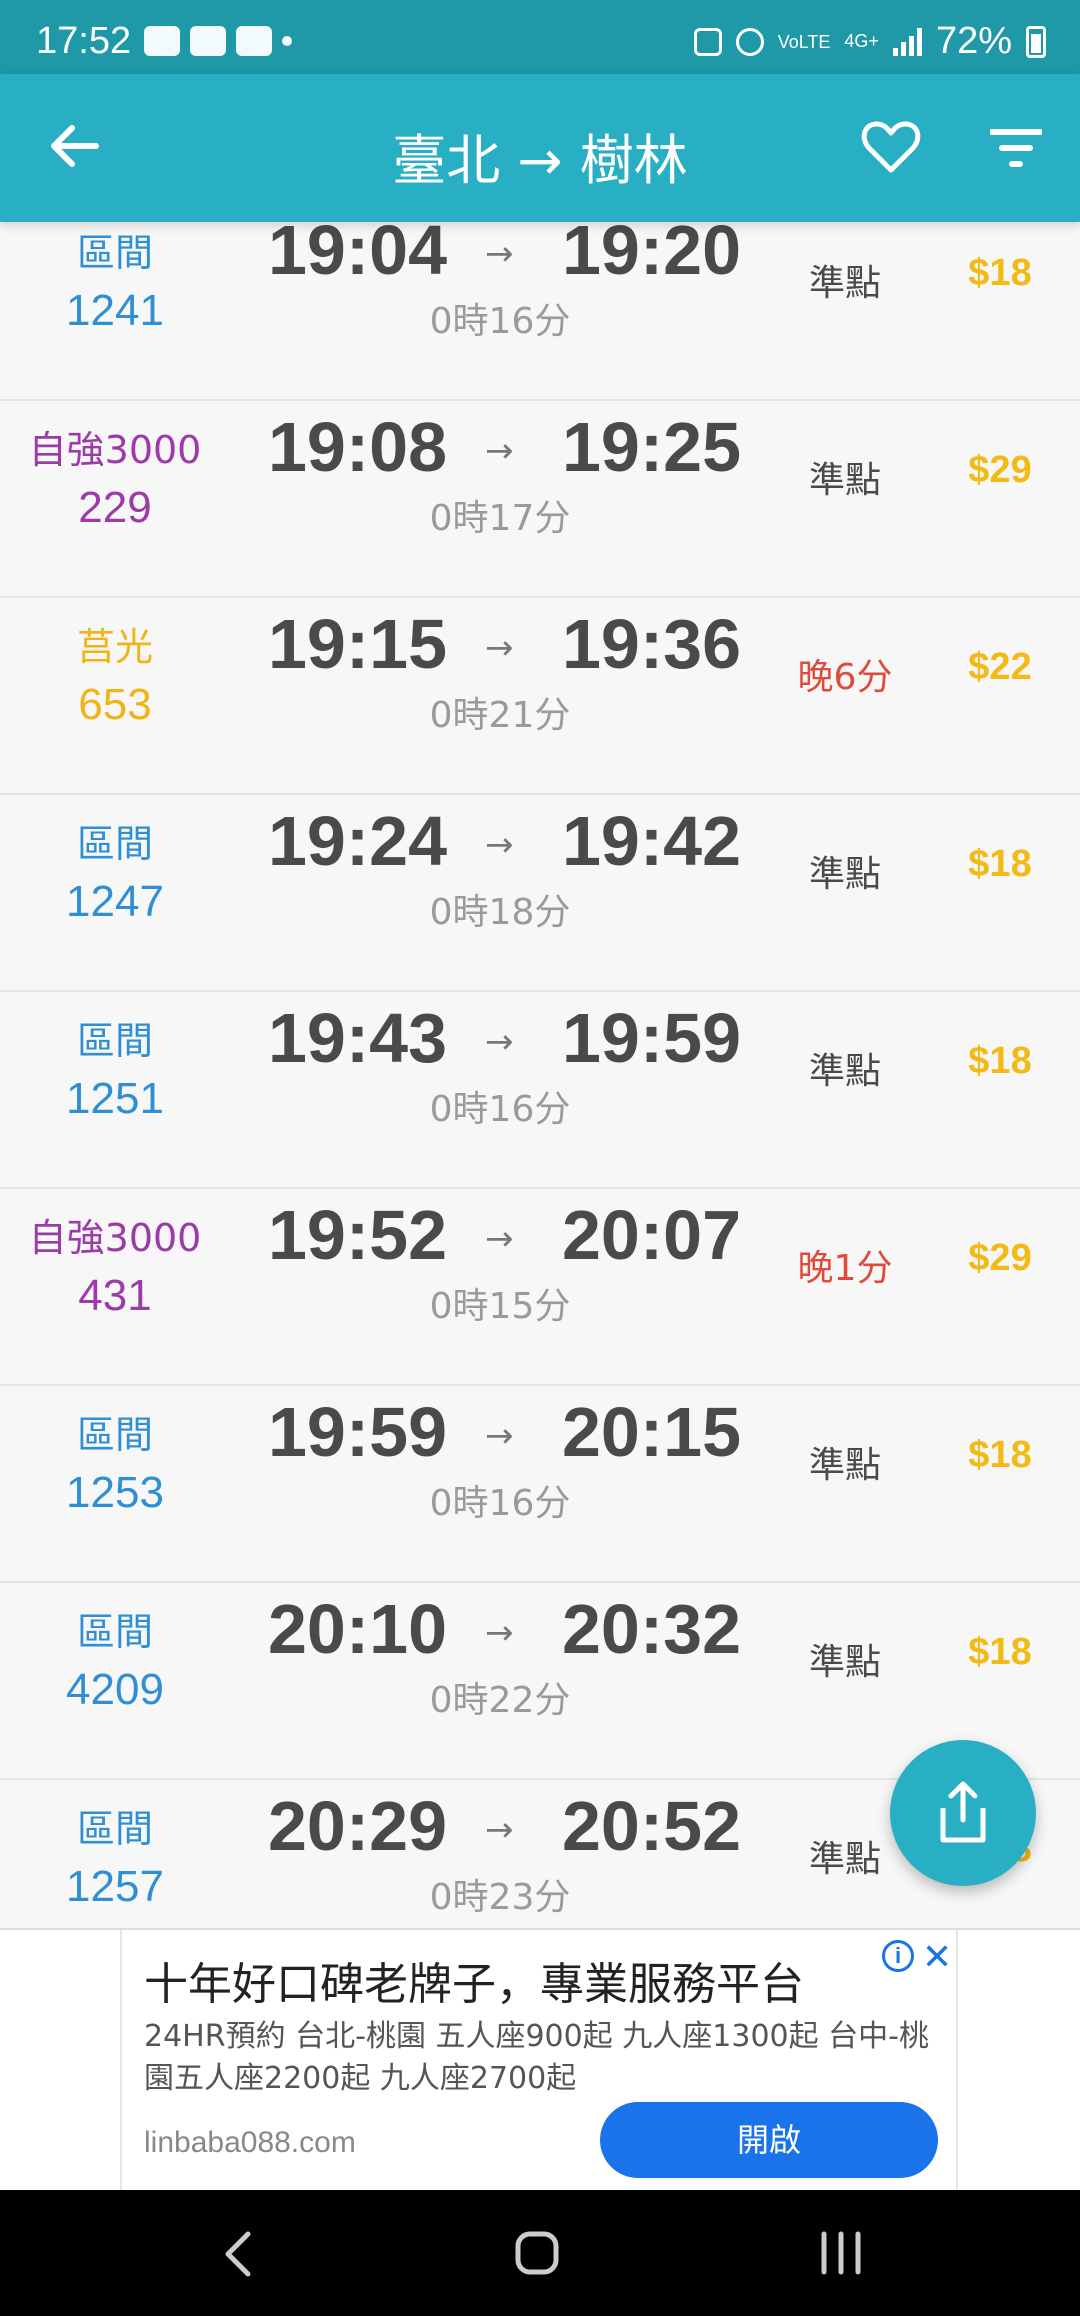 The width and height of the screenshot is (1080, 2316). I want to click on train-number: 431, so click(115, 1295).